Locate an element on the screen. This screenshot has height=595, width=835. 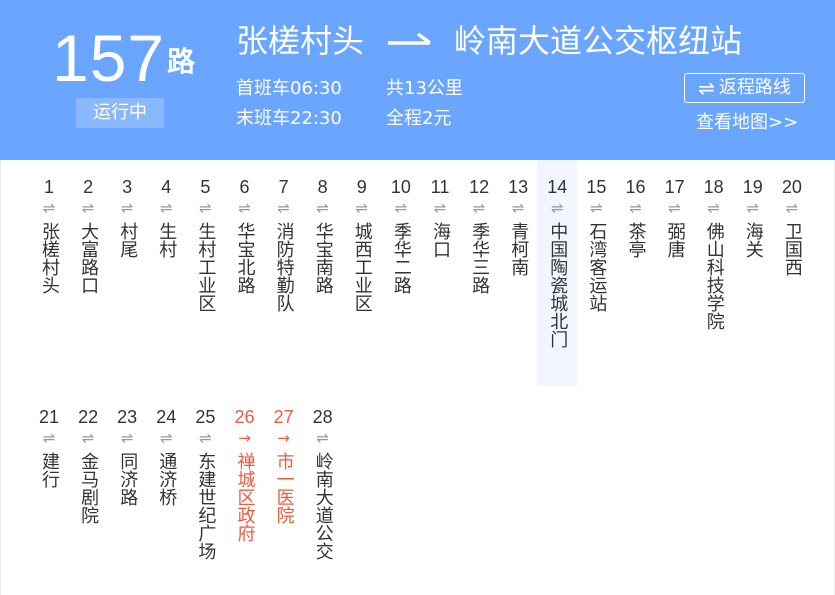
station-name: 市一医院 is located at coordinates (284, 488).